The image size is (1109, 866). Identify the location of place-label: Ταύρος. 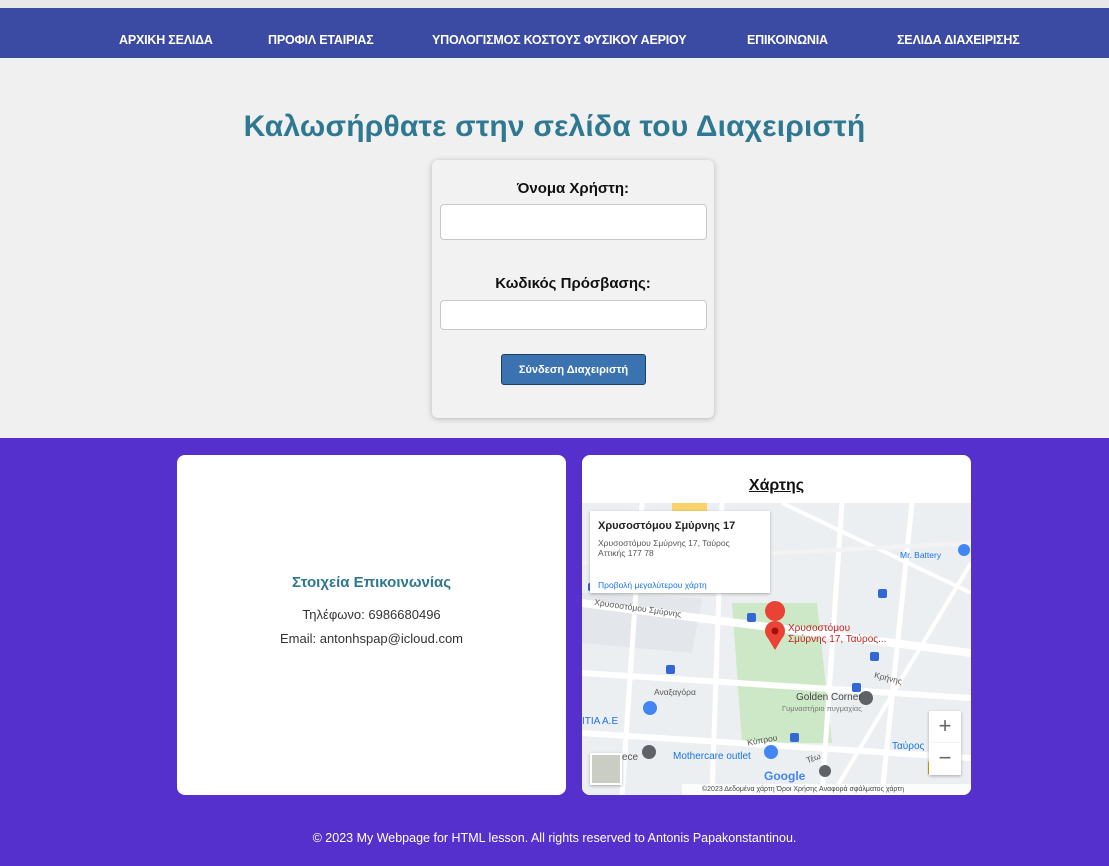
(908, 746).